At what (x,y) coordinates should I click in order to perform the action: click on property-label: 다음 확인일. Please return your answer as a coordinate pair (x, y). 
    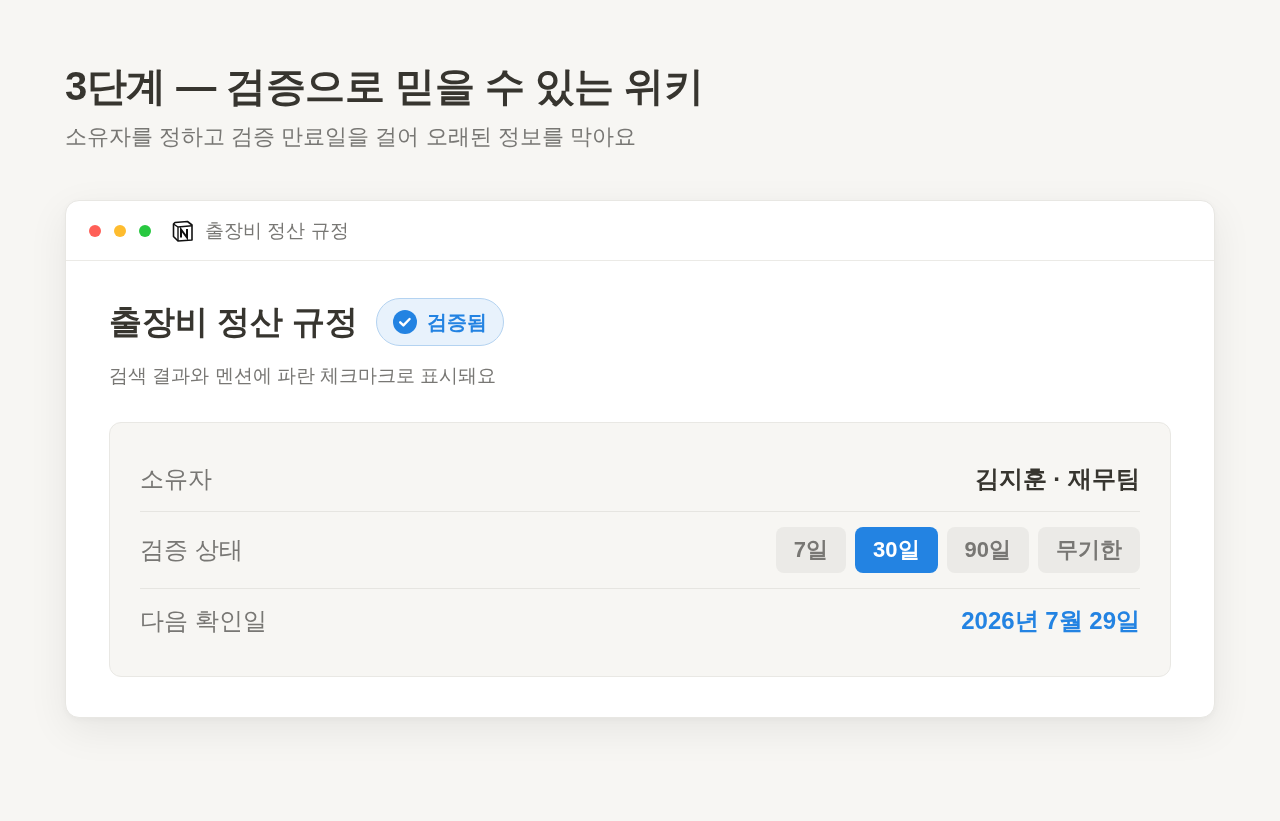
    Looking at the image, I should click on (203, 620).